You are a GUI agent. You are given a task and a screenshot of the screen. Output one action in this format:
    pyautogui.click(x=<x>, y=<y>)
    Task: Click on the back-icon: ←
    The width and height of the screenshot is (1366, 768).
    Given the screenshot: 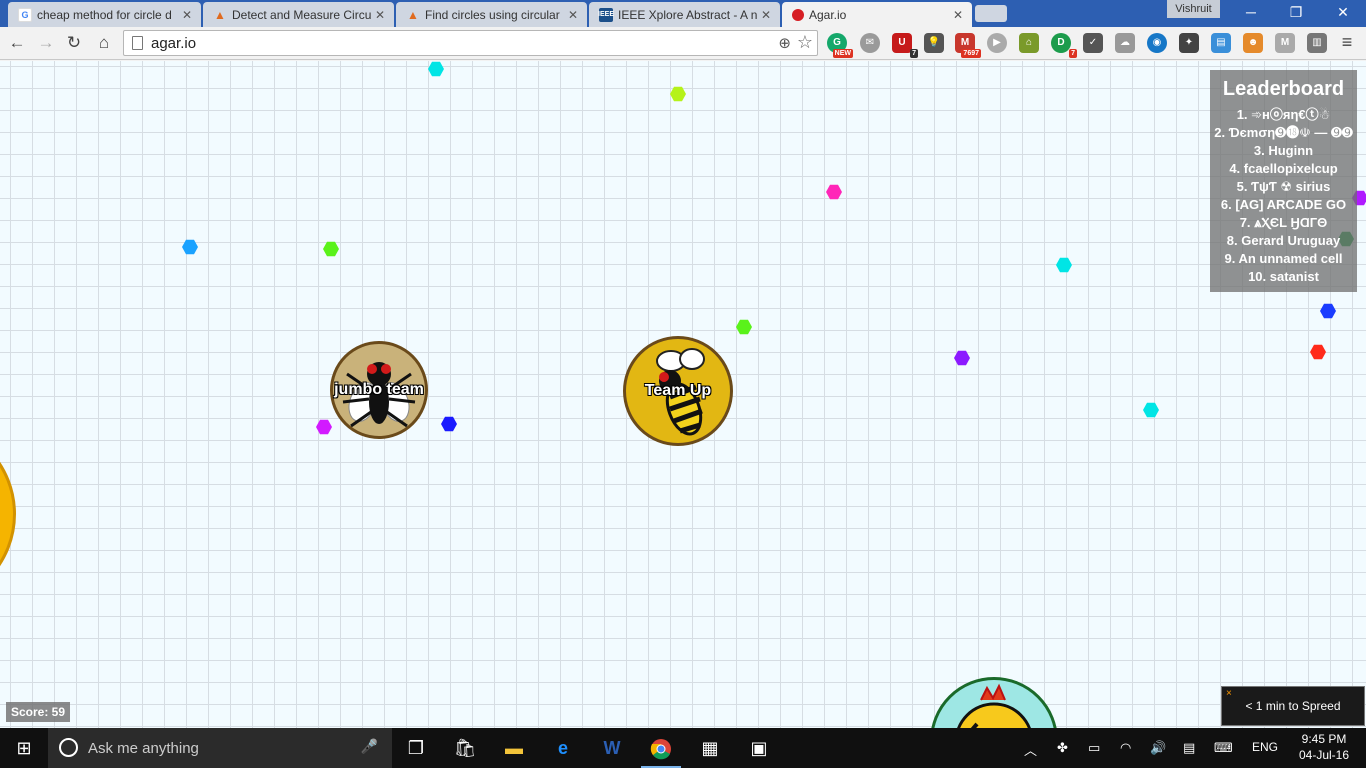 What is the action you would take?
    pyautogui.click(x=17, y=43)
    